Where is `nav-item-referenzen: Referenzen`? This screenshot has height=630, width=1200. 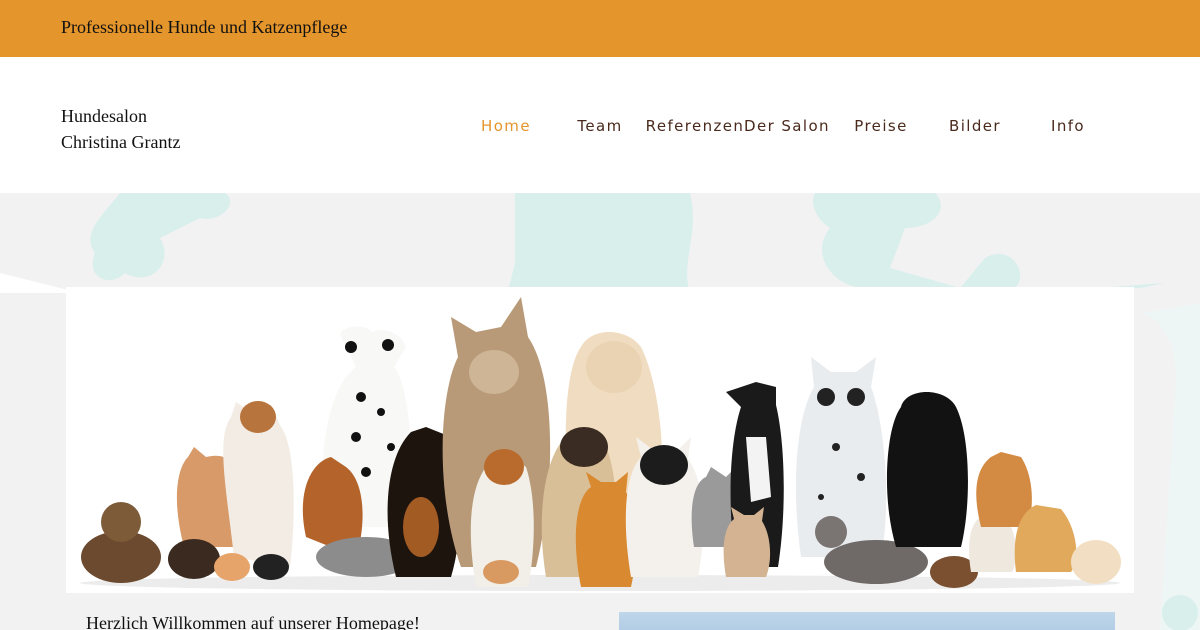
nav-item-referenzen: Referenzen is located at coordinates (695, 129).